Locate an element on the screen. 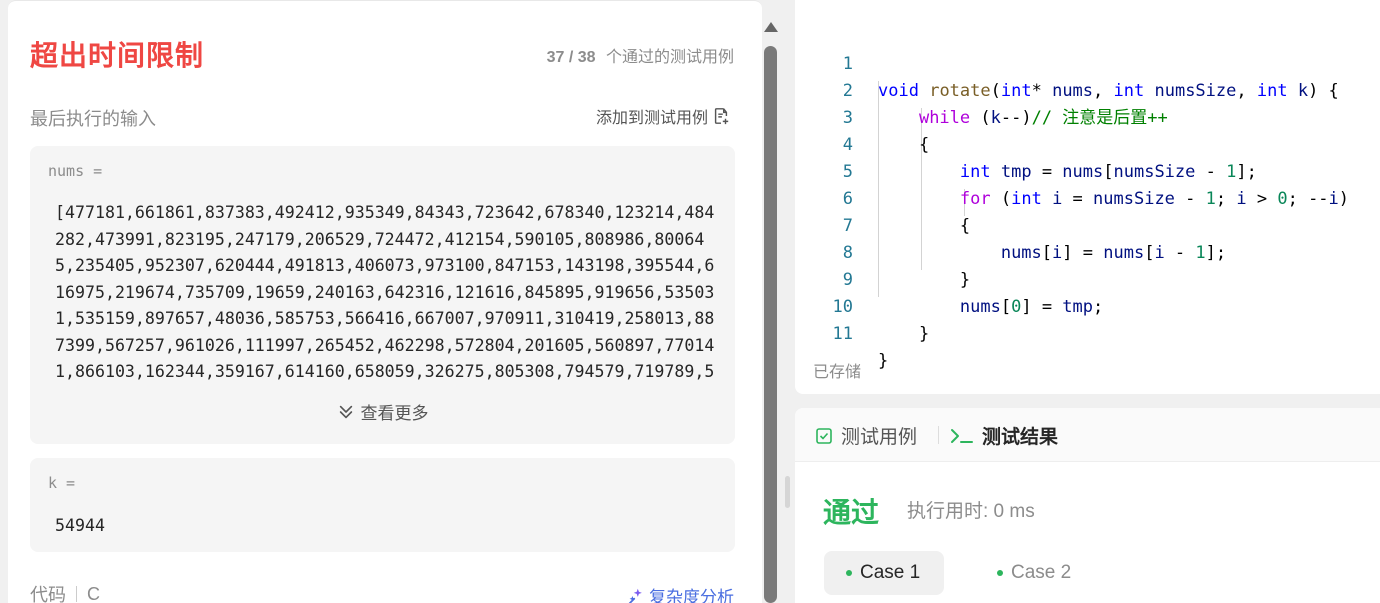 The width and height of the screenshot is (1380, 603). code-line: 5 for (int i = numsSize - 1; i > 0; --i) is located at coordinates (1087, 170).